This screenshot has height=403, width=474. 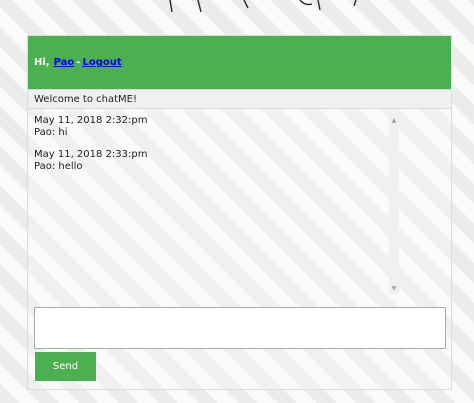 I want to click on message-timestamp: May 11, 2018 2:32:pm, so click(x=91, y=120).